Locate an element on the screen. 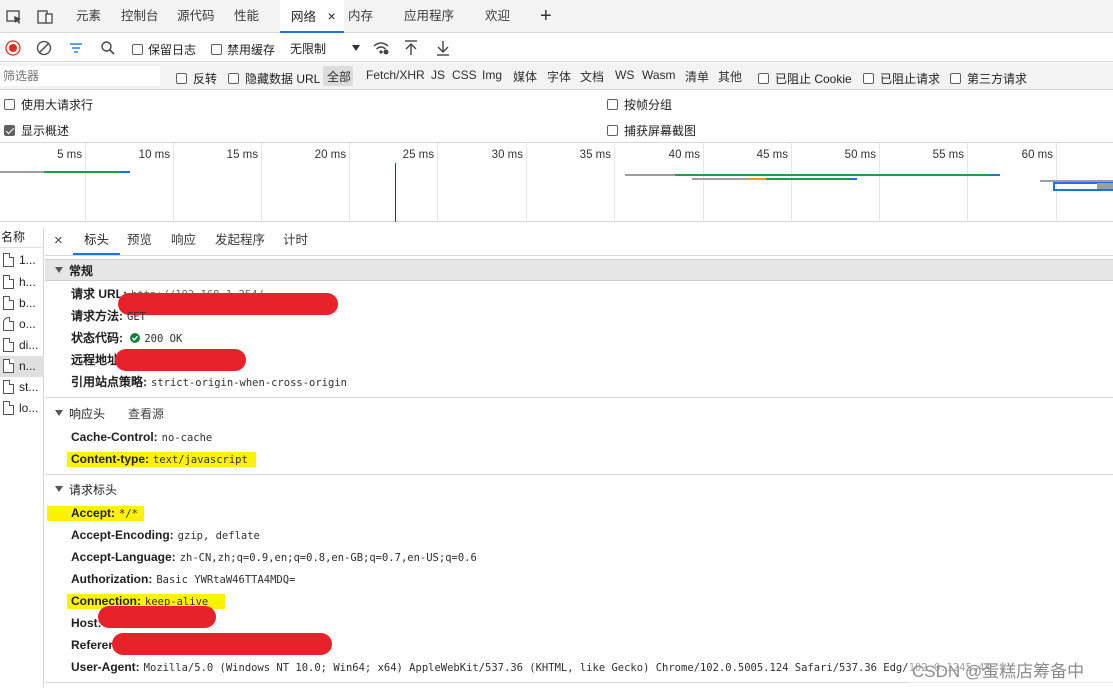 The width and height of the screenshot is (1113, 688). type-filter-font: 字体 is located at coordinates (559, 76).